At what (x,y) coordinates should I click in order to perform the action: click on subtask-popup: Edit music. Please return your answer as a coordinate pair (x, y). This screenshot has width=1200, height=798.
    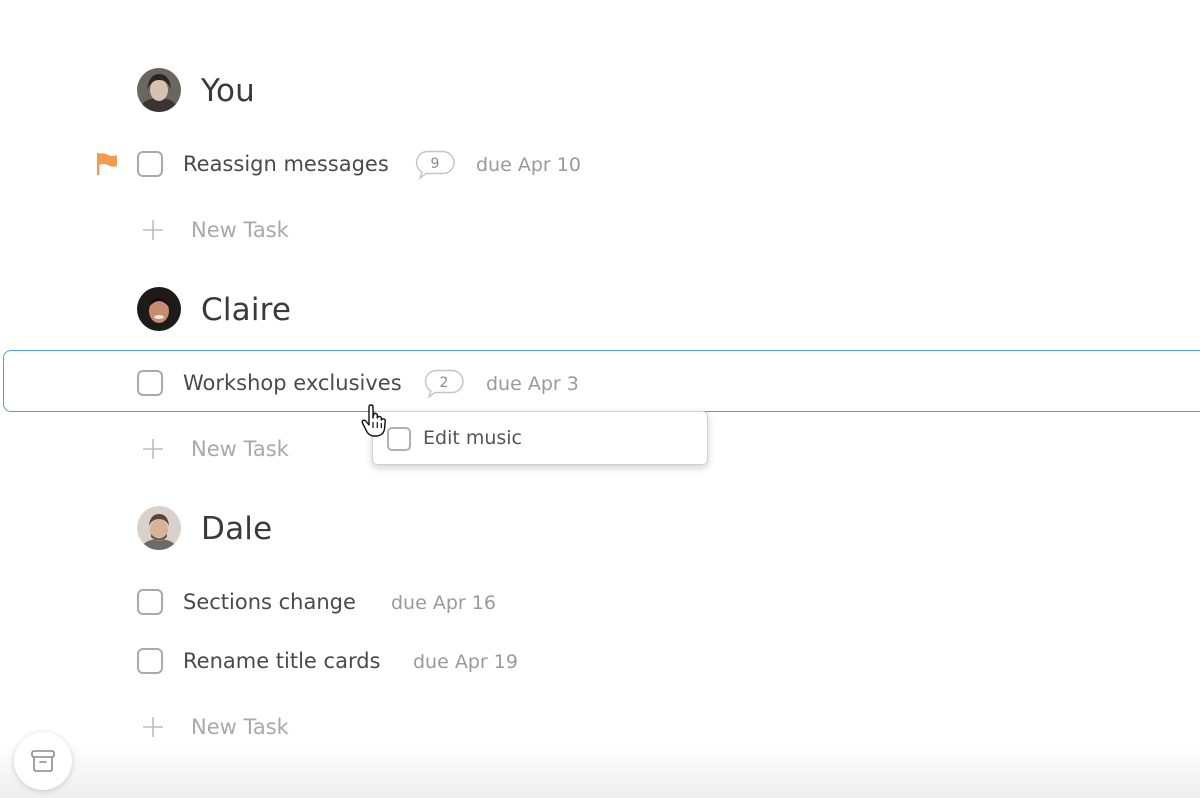
    Looking at the image, I should click on (540, 438).